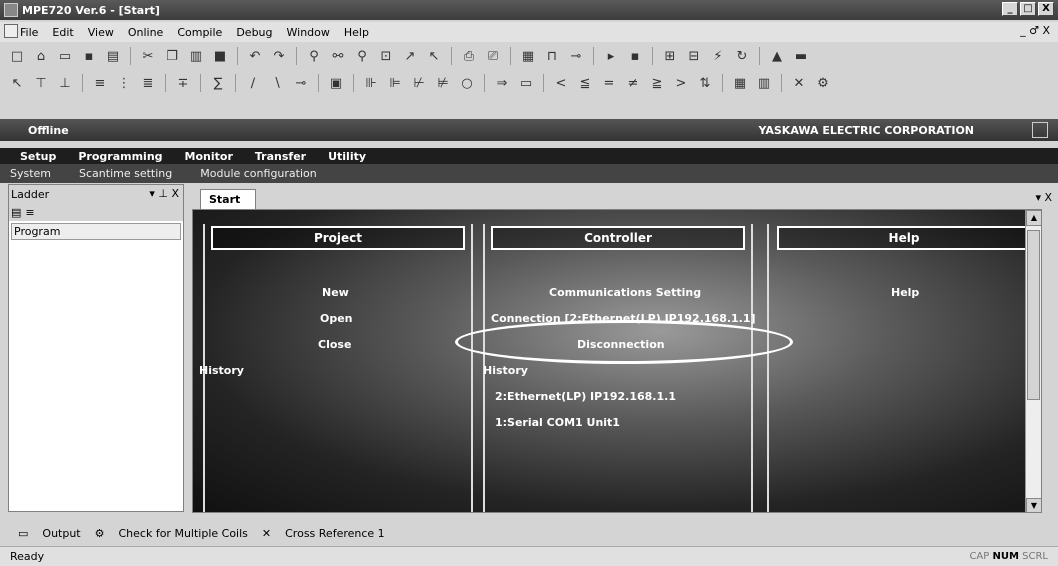 This screenshot has width=1058, height=566. What do you see at coordinates (434, 56) in the screenshot?
I see `jump-back-icon: ↖` at bounding box center [434, 56].